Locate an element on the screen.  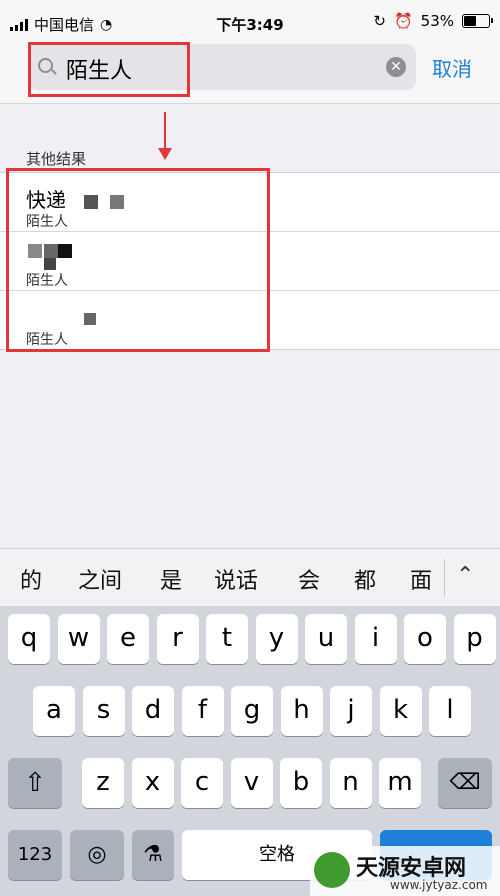
rotation-lock-icon: ↻ is located at coordinates (379, 21).